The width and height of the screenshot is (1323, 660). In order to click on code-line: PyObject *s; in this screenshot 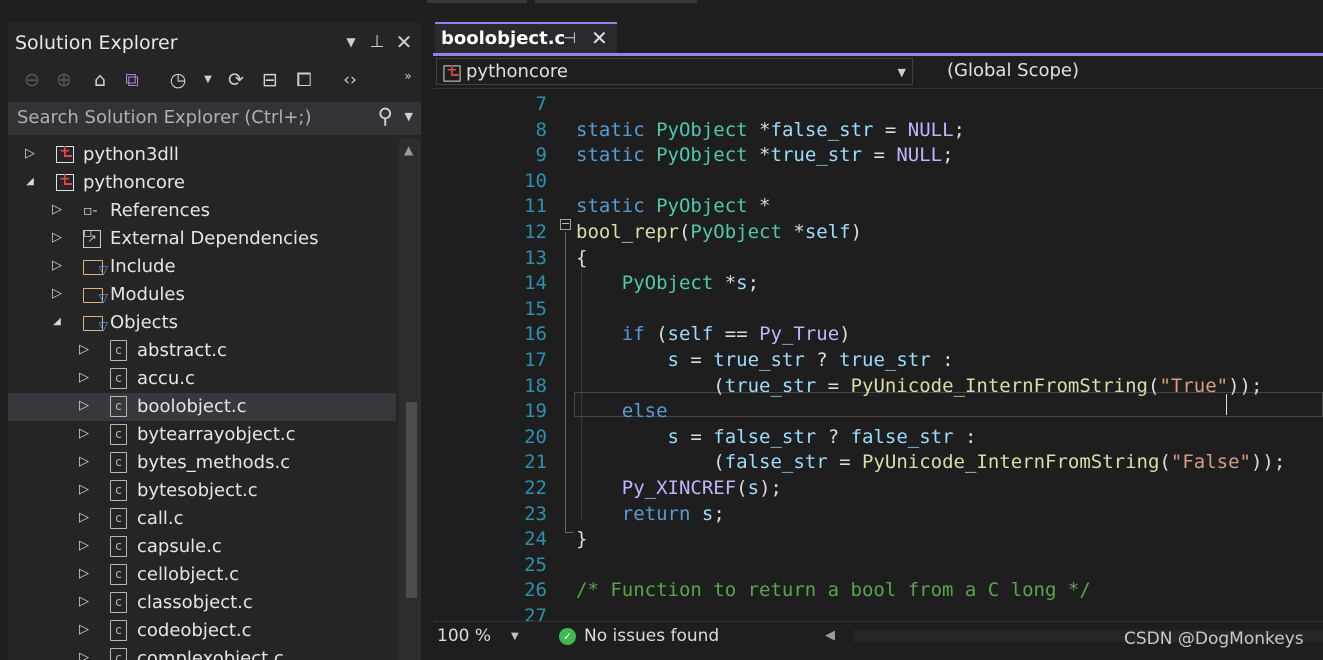, I will do `click(667, 283)`.